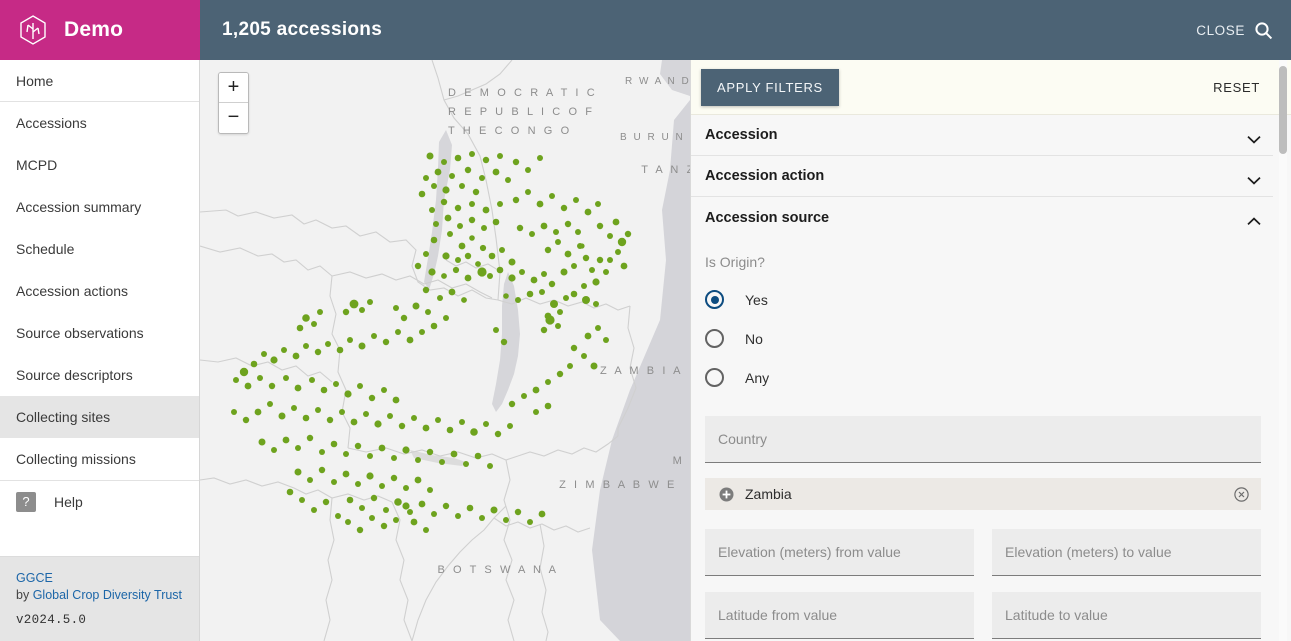 This screenshot has height=641, width=1291. What do you see at coordinates (1088, 552) in the screenshot?
I see `elevation-to-placeholder: Elevation (meters) to value` at bounding box center [1088, 552].